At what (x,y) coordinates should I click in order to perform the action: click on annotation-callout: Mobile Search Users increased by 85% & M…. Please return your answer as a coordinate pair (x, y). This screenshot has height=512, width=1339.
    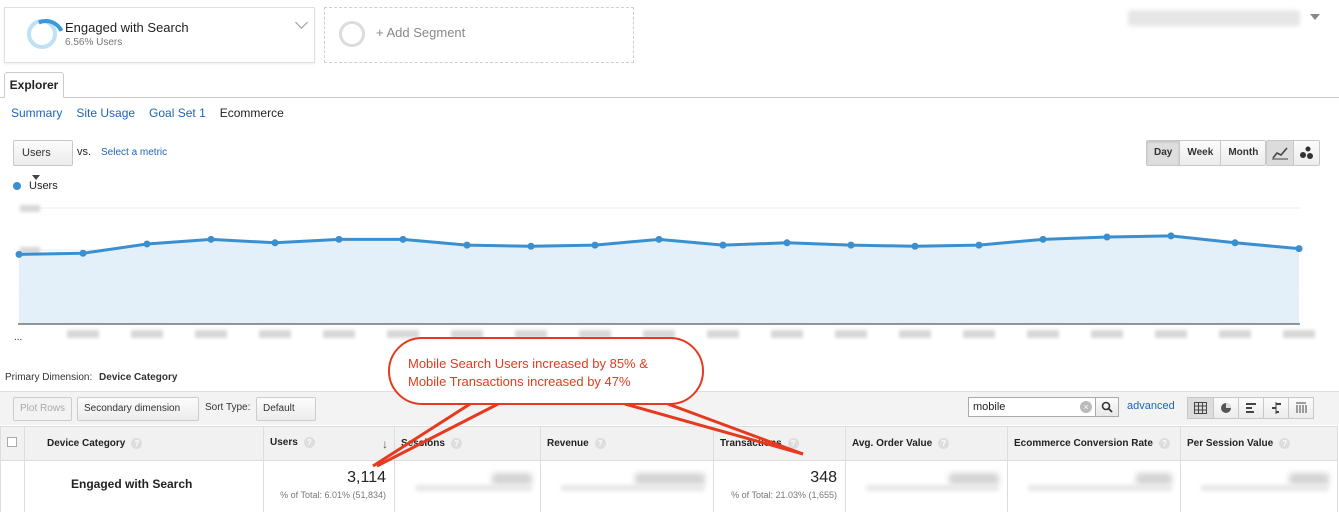
    Looking at the image, I should click on (546, 371).